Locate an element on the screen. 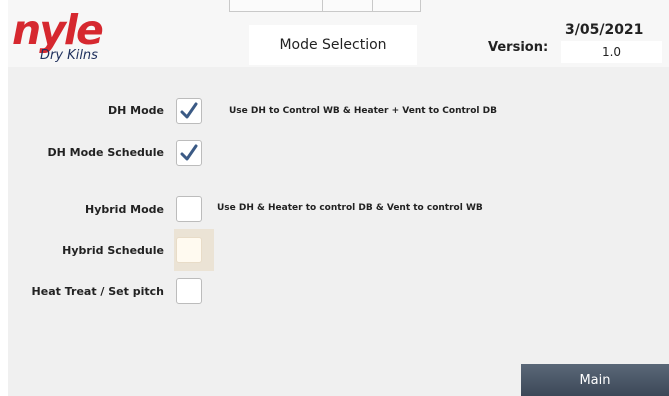 This screenshot has height=396, width=669. dh-mode-checkbox is located at coordinates (189, 111).